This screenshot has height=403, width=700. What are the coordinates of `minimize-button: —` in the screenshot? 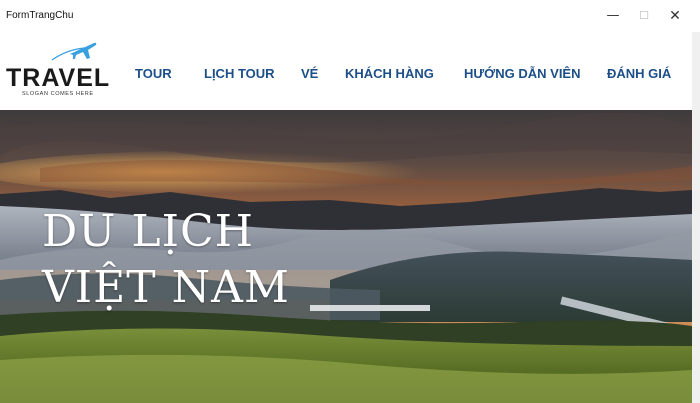 It's located at (613, 16).